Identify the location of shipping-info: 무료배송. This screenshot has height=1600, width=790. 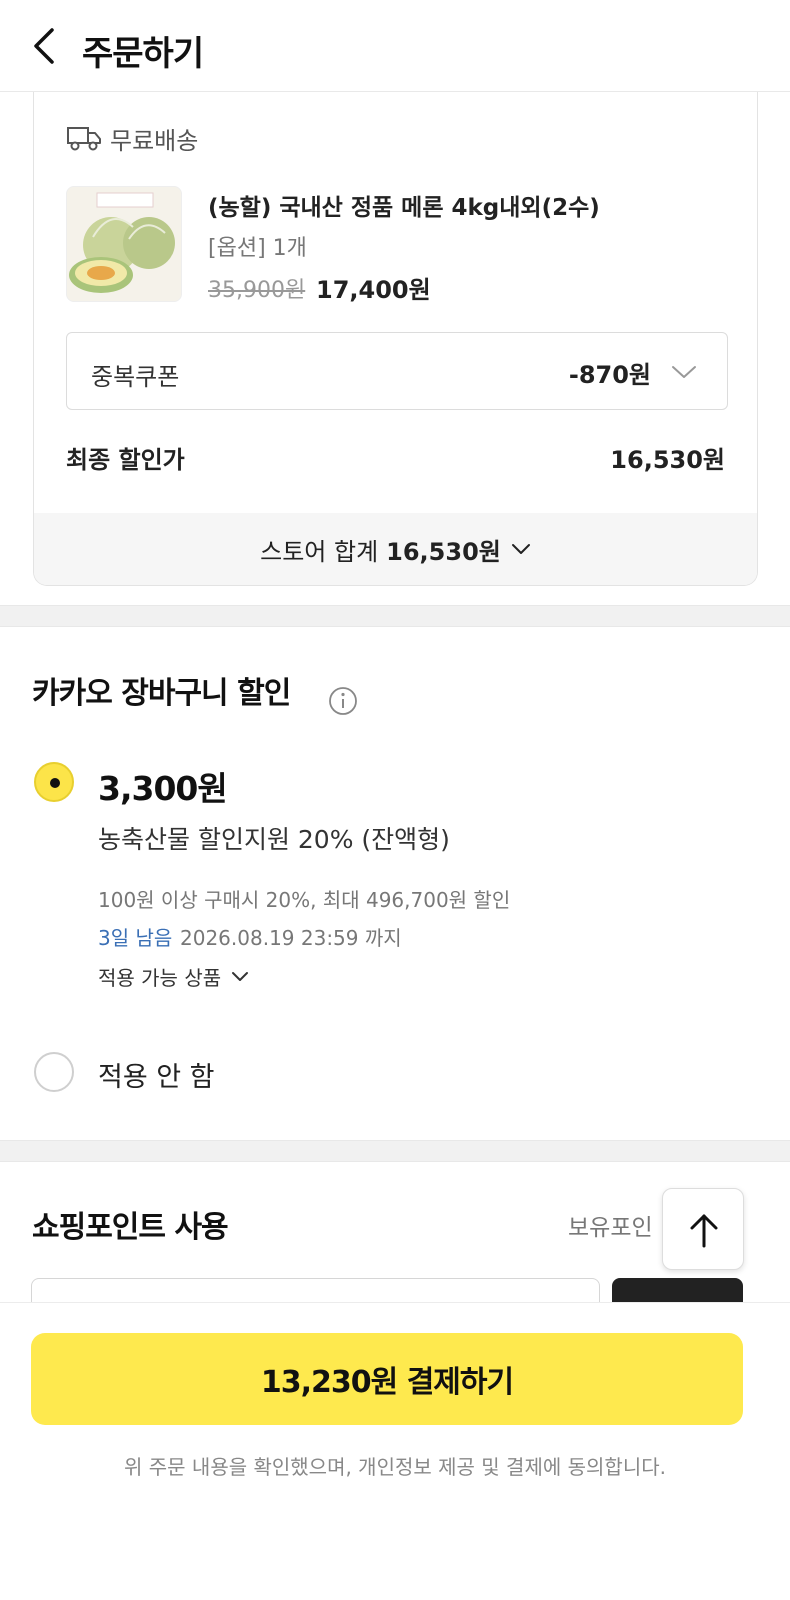
(132, 138).